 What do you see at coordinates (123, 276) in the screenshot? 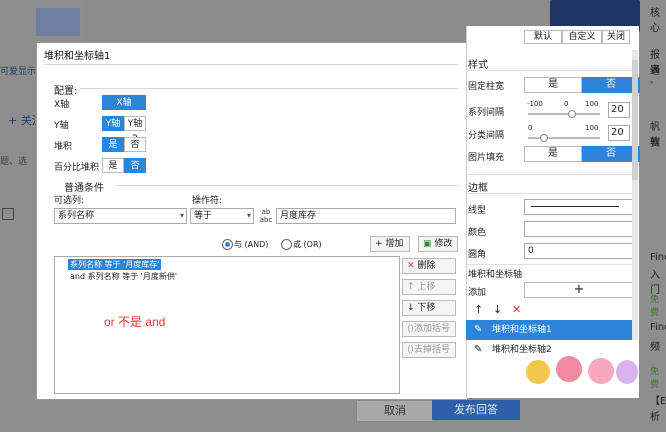
I see `condition-item: and 系列名称 等于 '月度新供'` at bounding box center [123, 276].